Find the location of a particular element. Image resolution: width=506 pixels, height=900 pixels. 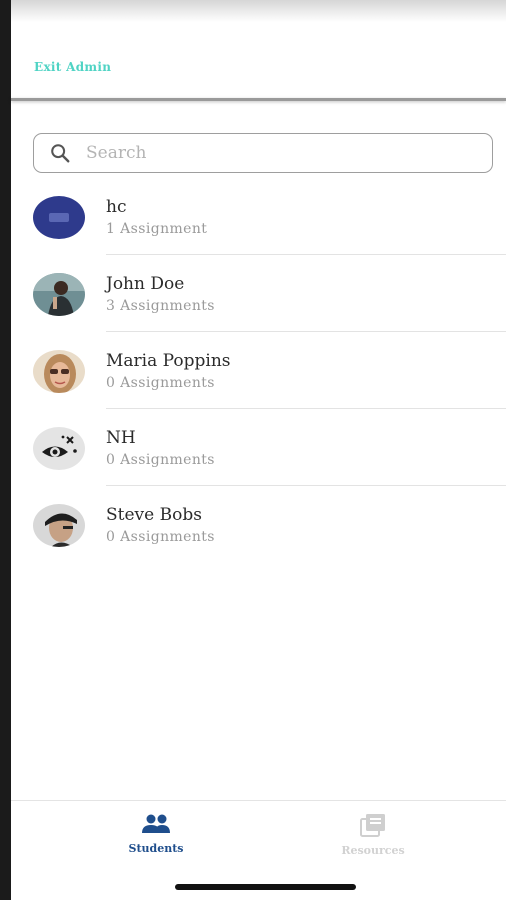

search-input is located at coordinates (276, 153).